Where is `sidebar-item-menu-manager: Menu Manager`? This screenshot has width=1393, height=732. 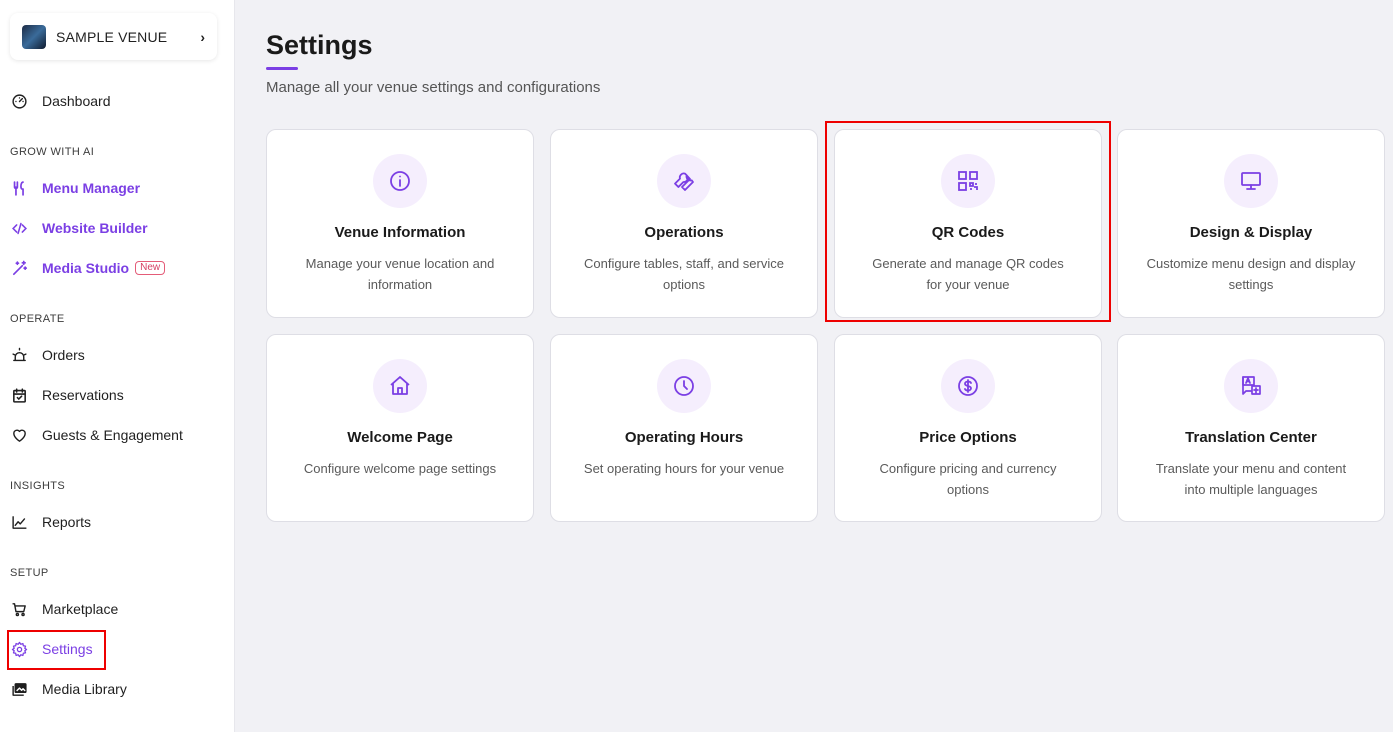
sidebar-item-menu-manager: Menu Manager is located at coordinates (117, 188).